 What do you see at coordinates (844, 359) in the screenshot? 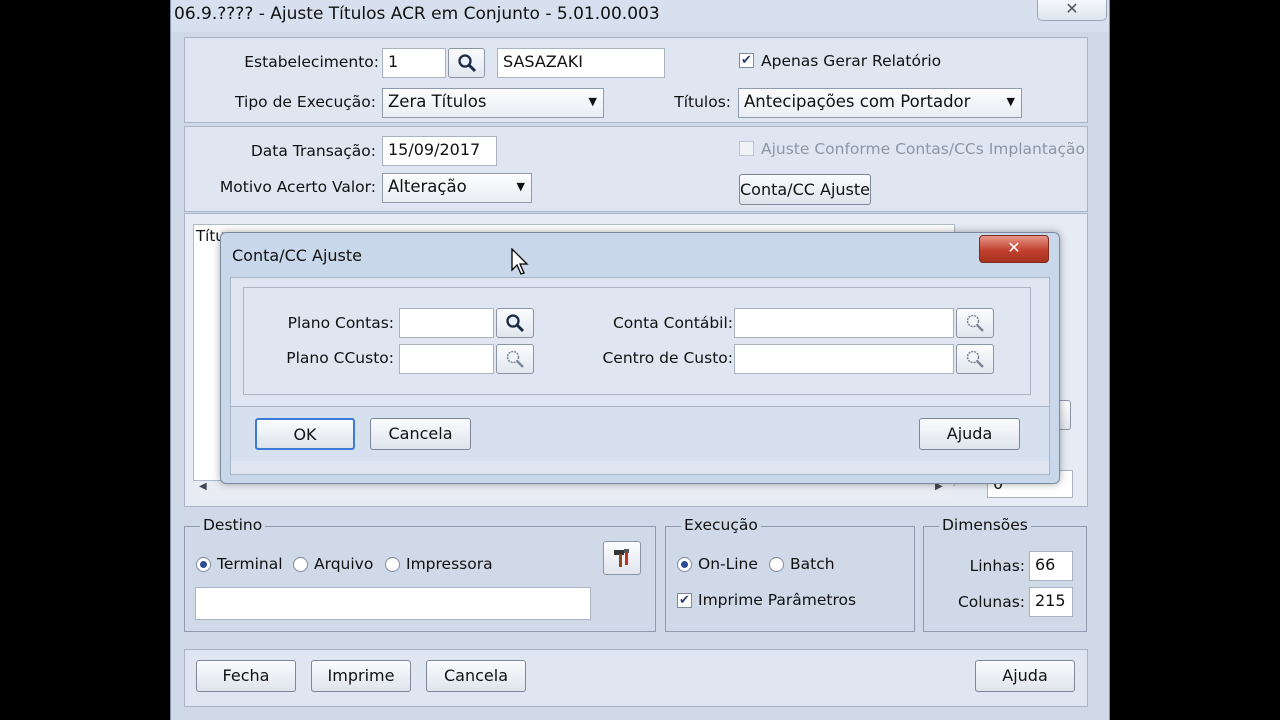
I see `centro-custo-input` at bounding box center [844, 359].